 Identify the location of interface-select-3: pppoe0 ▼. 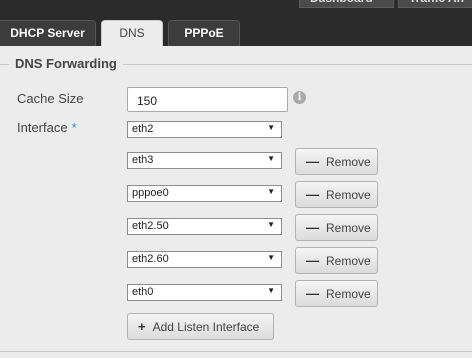
(204, 193).